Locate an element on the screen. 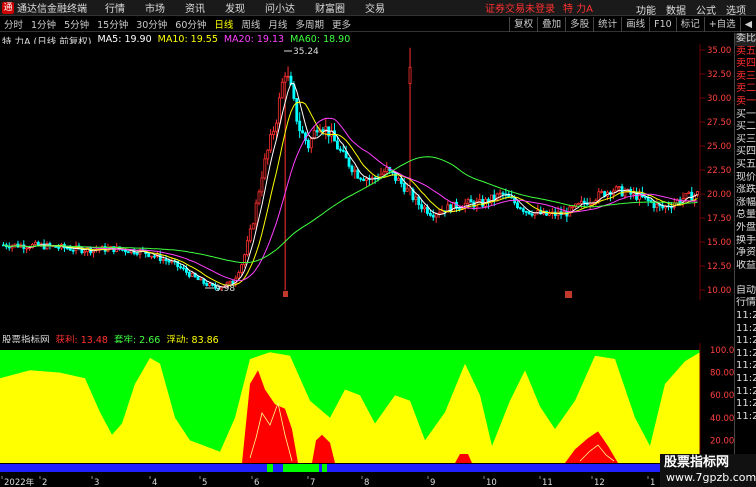 This screenshot has height=487, width=756. dividend-marker-icon is located at coordinates (568, 294).